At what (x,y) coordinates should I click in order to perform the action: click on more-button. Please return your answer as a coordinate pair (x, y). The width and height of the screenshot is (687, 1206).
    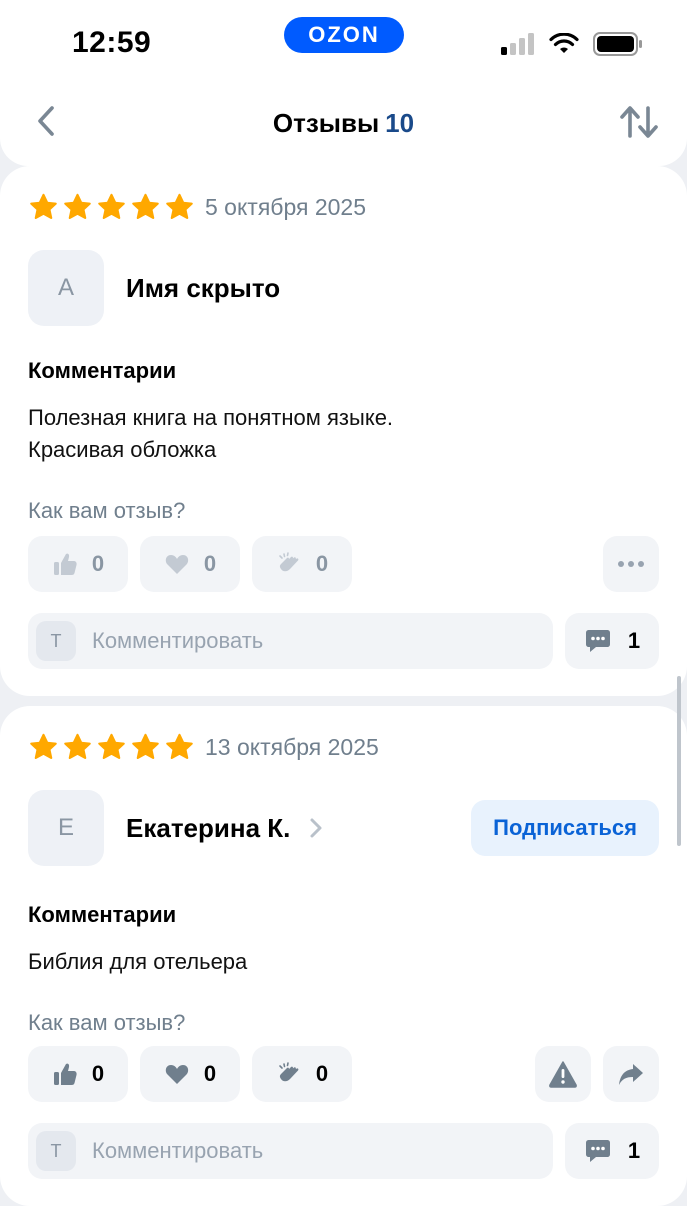
    Looking at the image, I should click on (631, 564).